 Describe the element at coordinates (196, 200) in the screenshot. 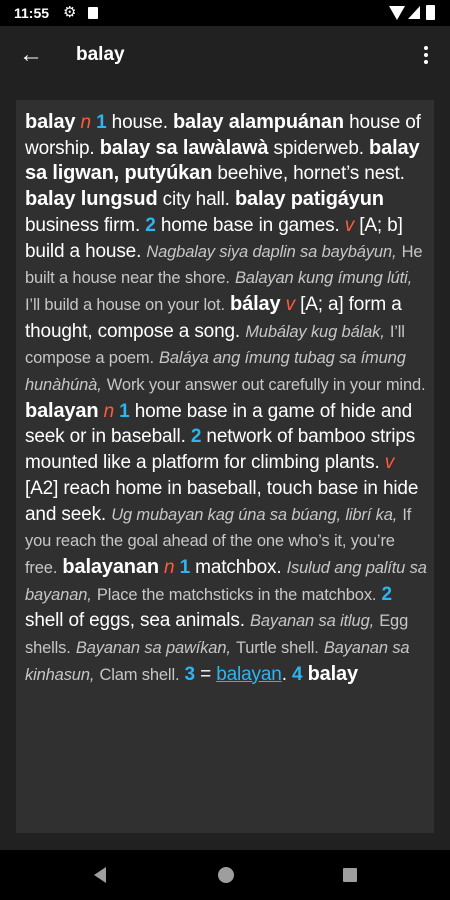

I see `definition-text: city hall.` at that location.